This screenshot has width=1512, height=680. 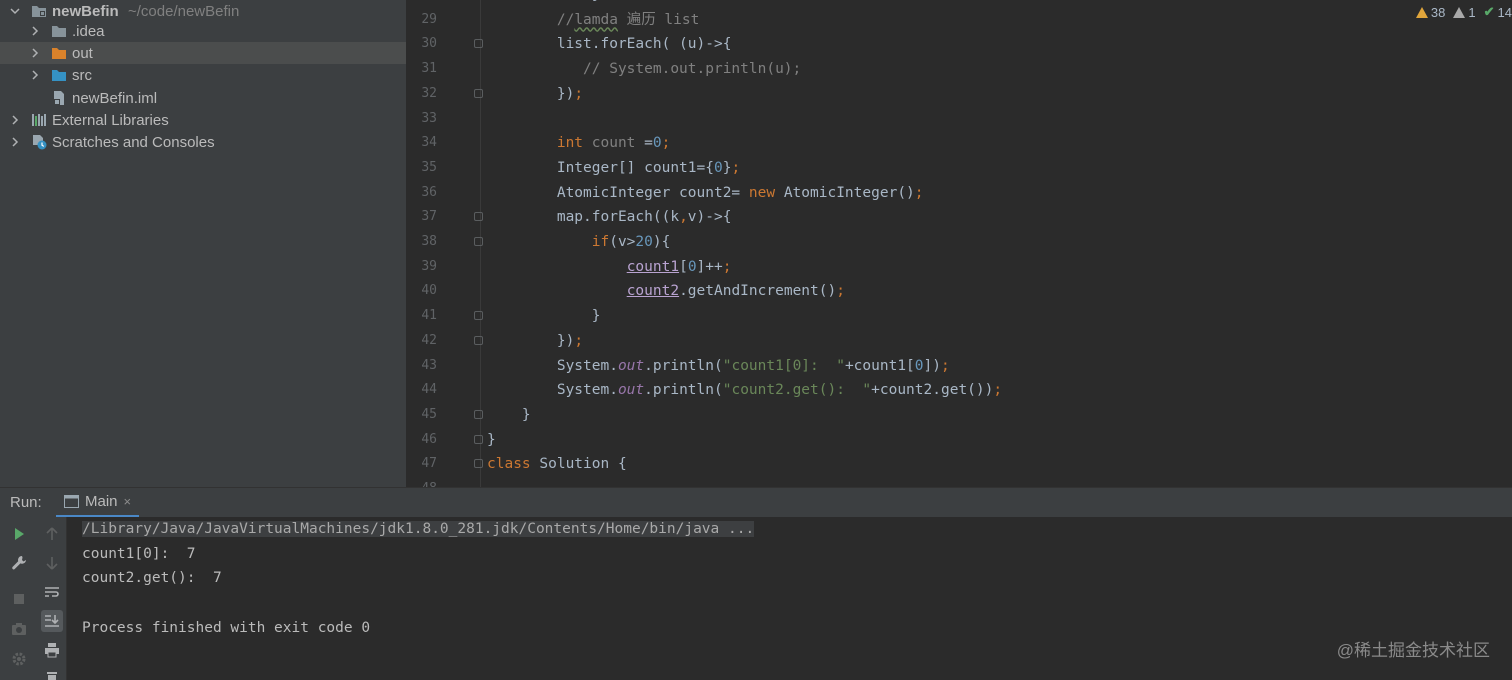 What do you see at coordinates (557, 464) in the screenshot?
I see `code-text: class Solution {` at bounding box center [557, 464].